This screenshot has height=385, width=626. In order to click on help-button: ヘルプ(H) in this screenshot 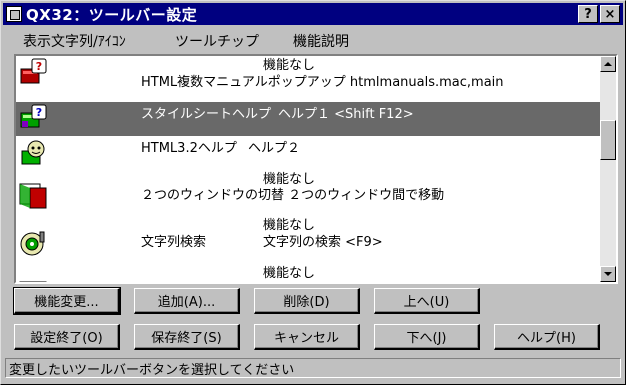, I will do `click(547, 337)`.